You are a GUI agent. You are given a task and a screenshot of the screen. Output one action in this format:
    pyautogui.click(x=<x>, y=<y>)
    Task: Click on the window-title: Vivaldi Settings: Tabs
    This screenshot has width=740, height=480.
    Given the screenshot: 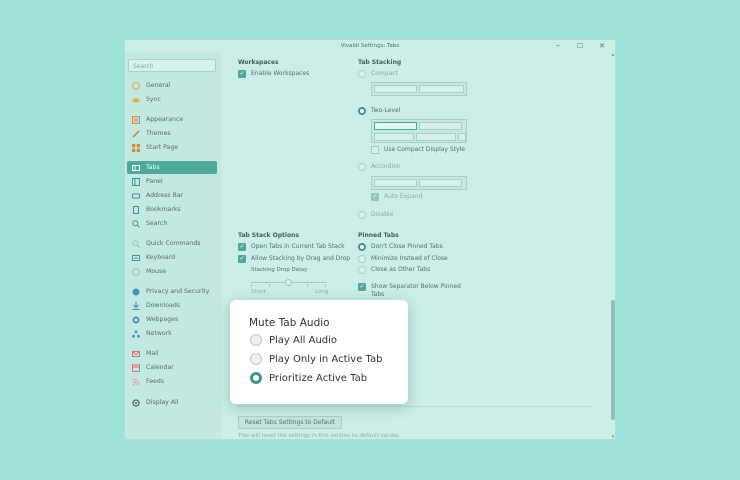 What is the action you would take?
    pyautogui.click(x=370, y=46)
    